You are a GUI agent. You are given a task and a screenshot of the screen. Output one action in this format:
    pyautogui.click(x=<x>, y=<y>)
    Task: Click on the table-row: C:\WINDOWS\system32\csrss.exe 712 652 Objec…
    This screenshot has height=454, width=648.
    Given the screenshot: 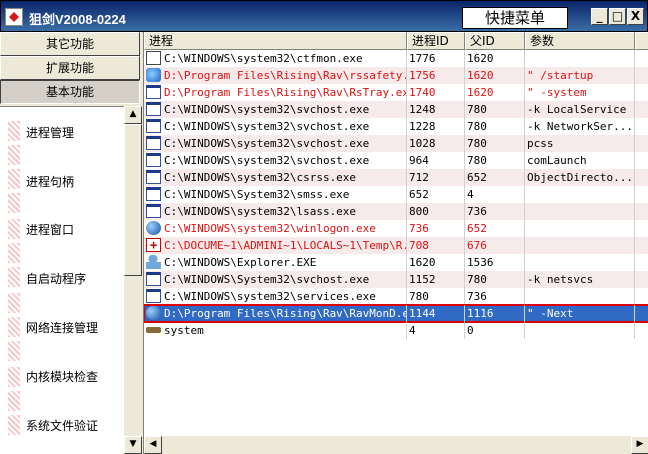 What is the action you would take?
    pyautogui.click(x=396, y=177)
    